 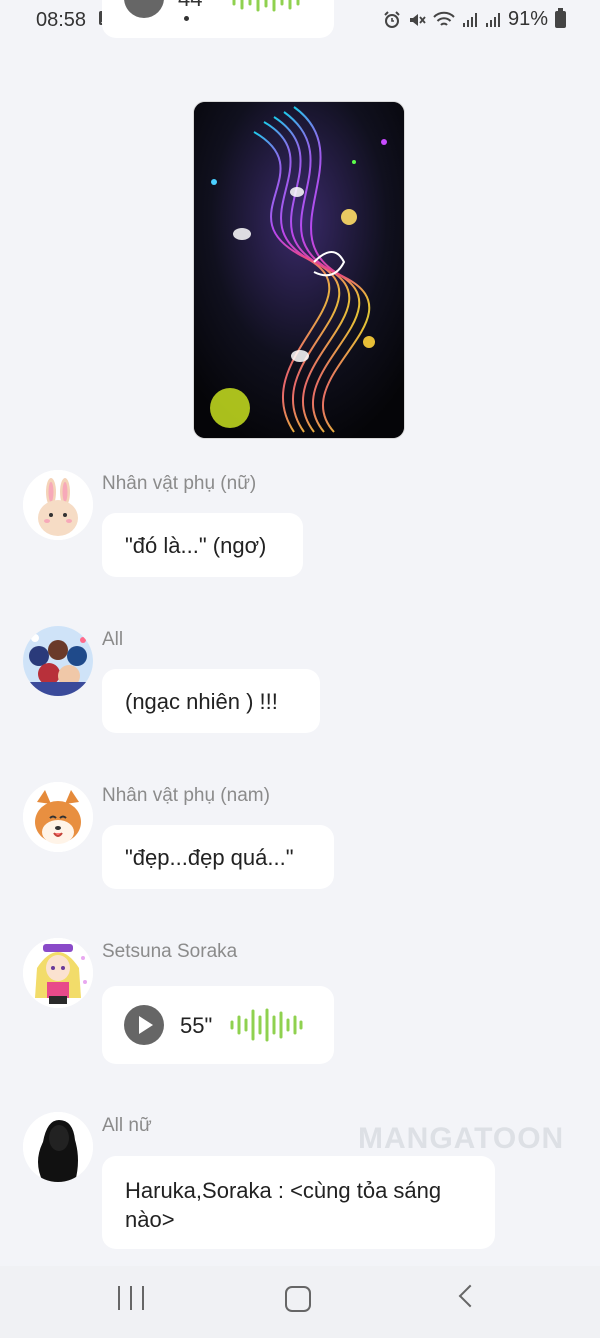 What do you see at coordinates (131, 1298) in the screenshot?
I see `recent-apps-icon` at bounding box center [131, 1298].